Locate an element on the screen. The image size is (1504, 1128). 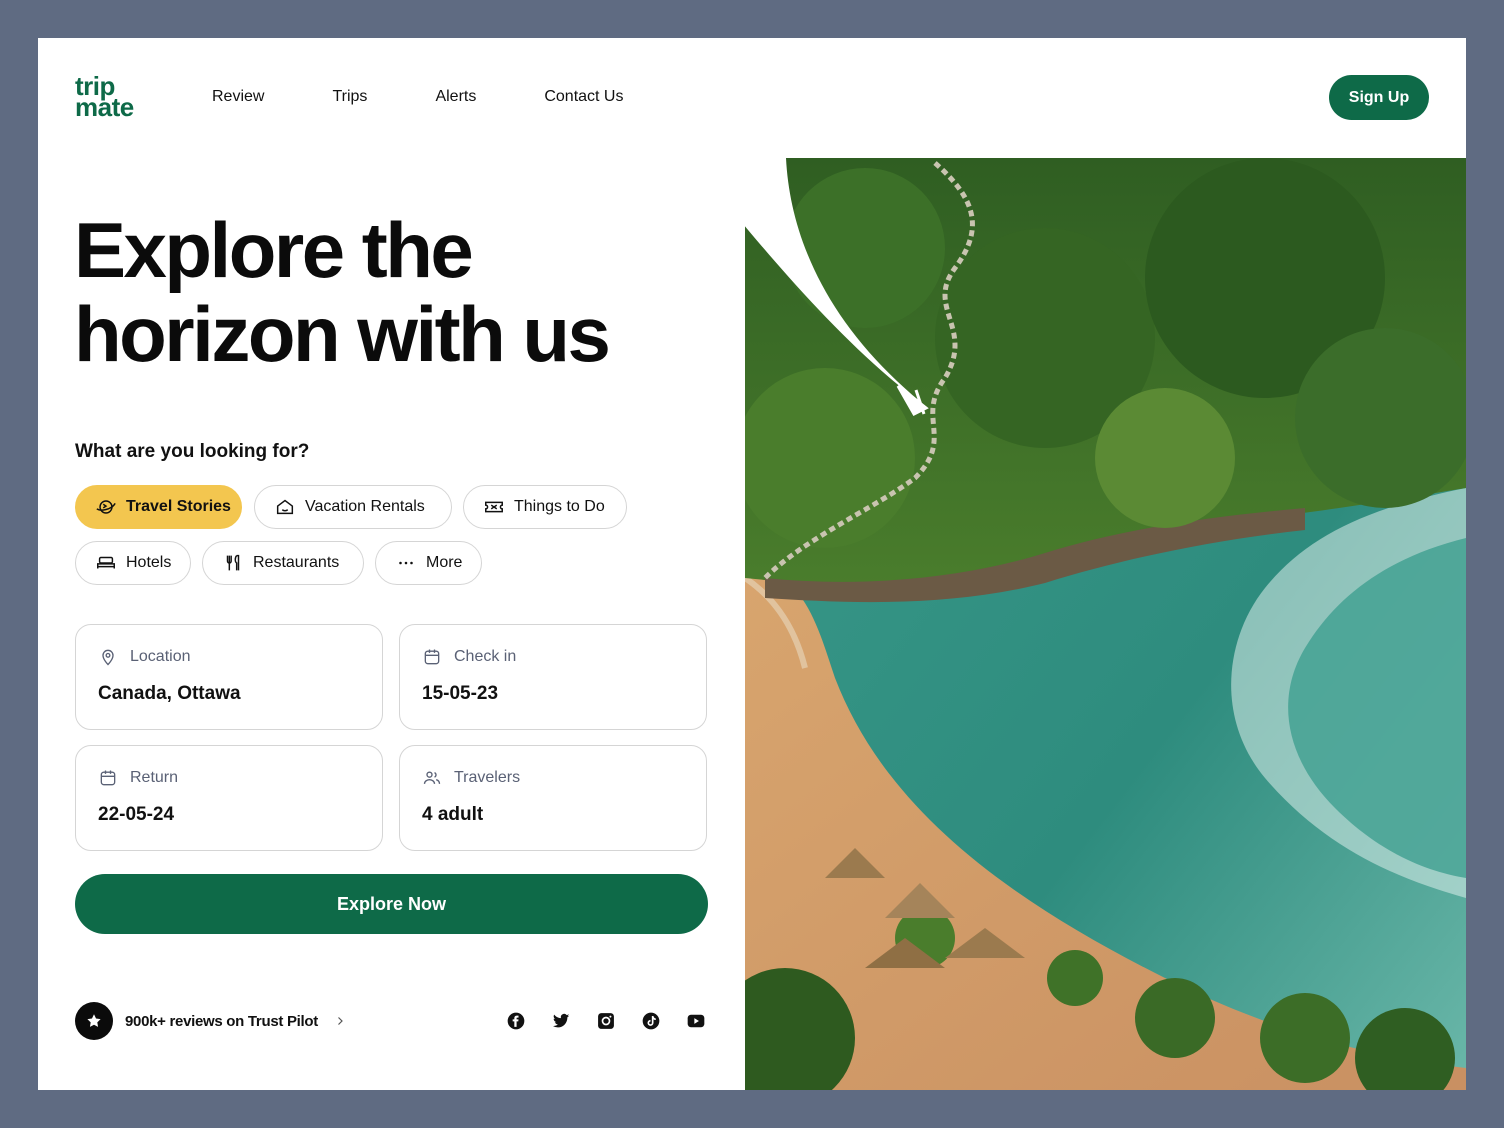
main-nav: Review Trips Alerts Contact Us is located at coordinates (451, 97).